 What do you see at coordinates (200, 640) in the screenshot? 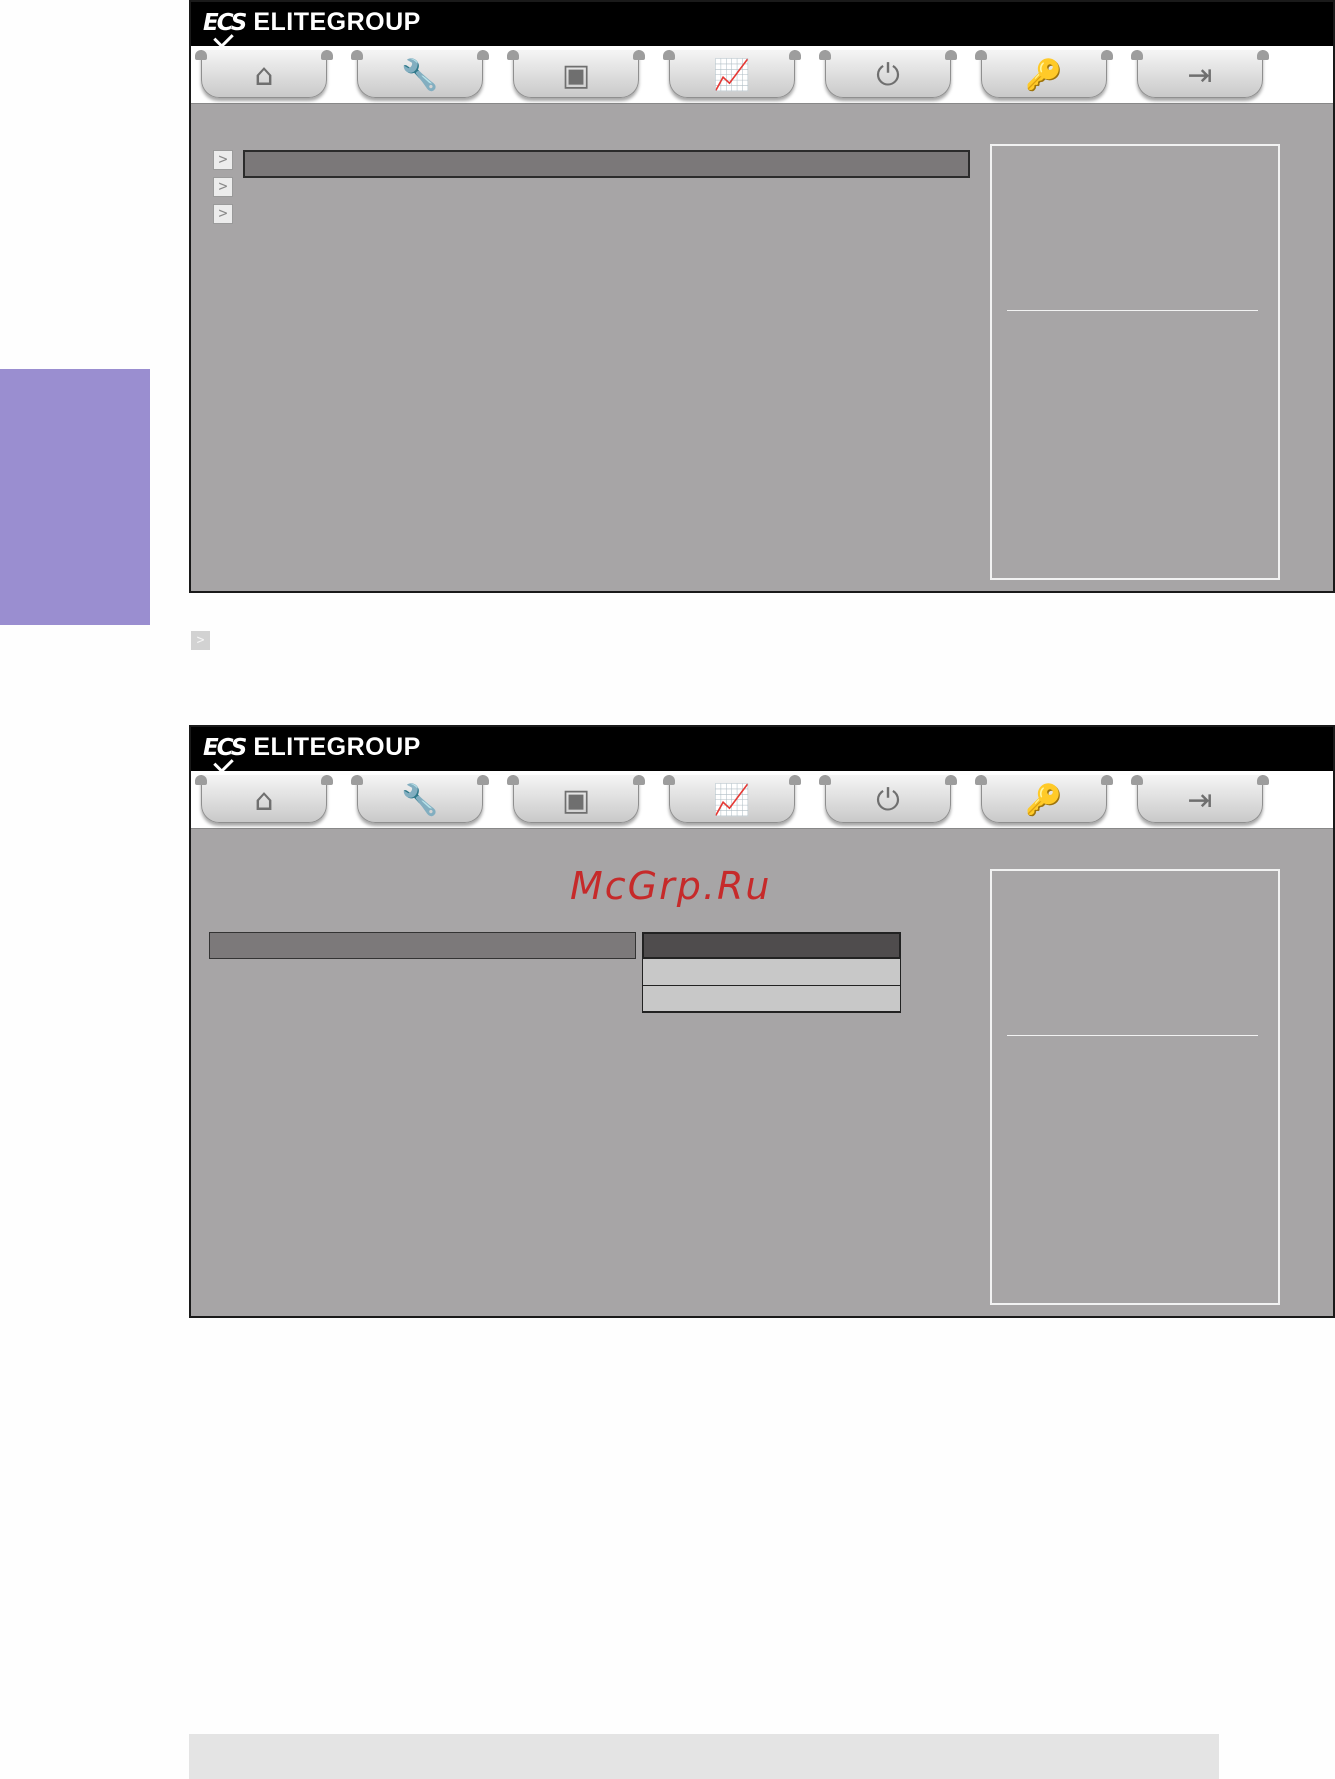
I see `inline-arrow-icon: >` at bounding box center [200, 640].